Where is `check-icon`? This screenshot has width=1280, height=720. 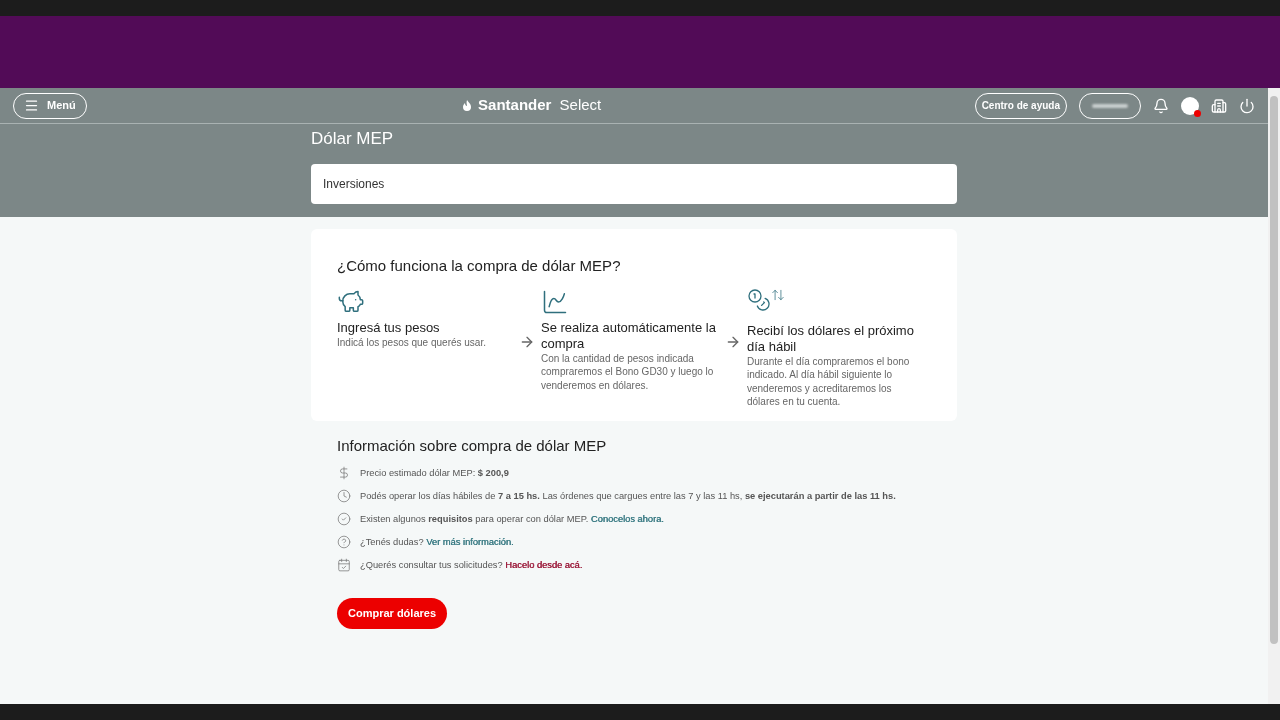 check-icon is located at coordinates (344, 519).